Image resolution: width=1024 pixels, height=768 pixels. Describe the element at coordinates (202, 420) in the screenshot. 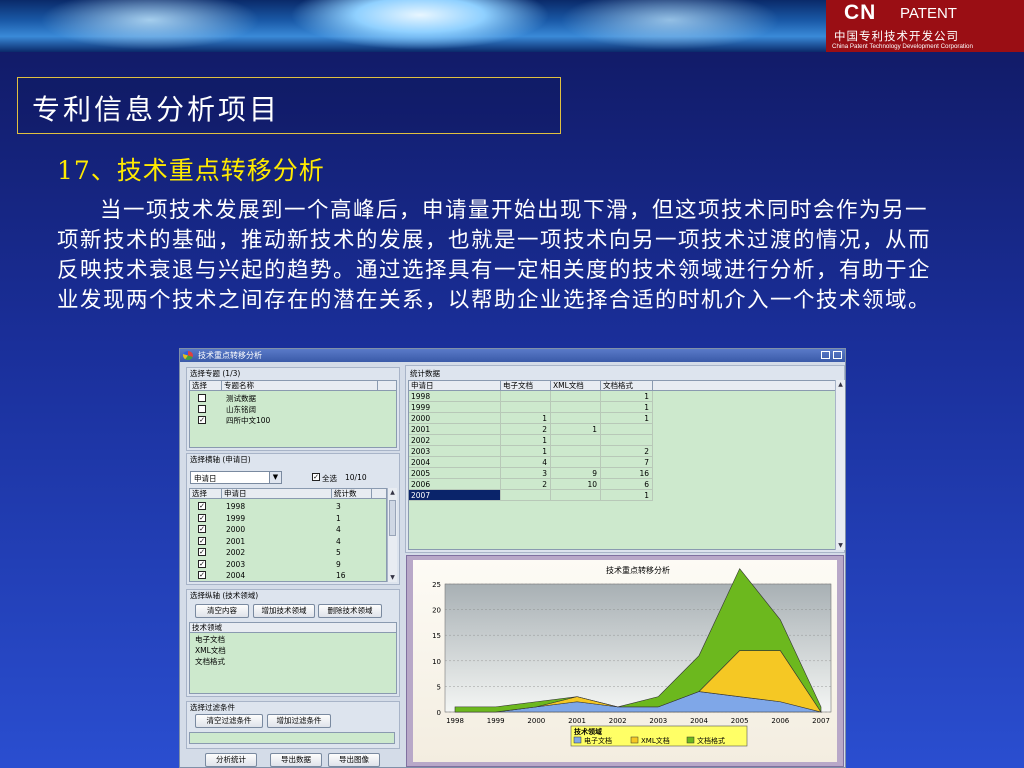

I see `topic-checkbox: ✓` at that location.